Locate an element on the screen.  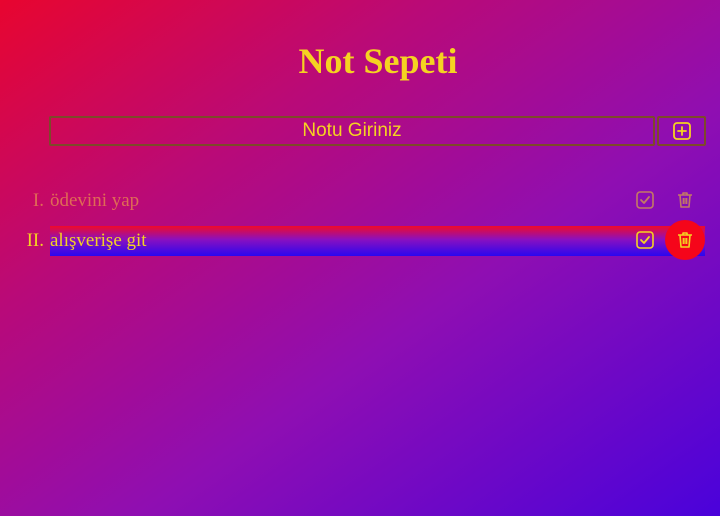
todo-text: alışverişe git is located at coordinates (98, 240).